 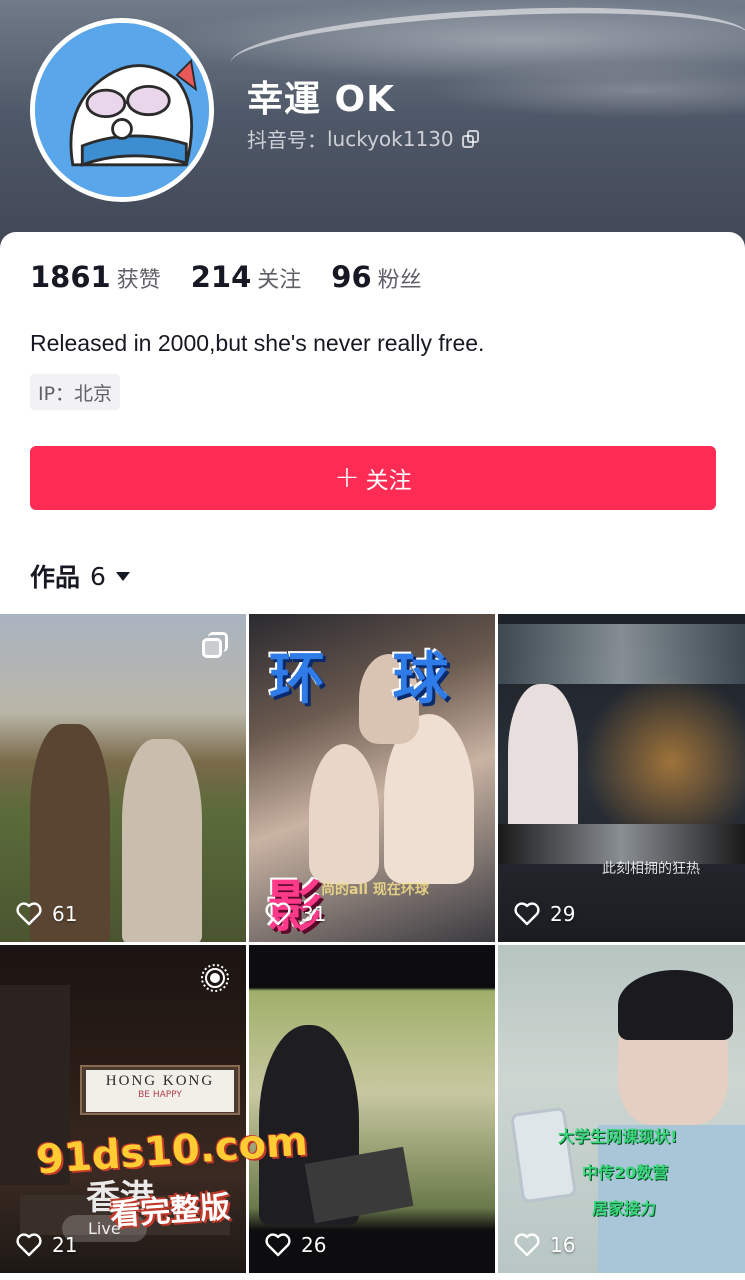 I want to click on video-likes: 26, so click(x=295, y=1245).